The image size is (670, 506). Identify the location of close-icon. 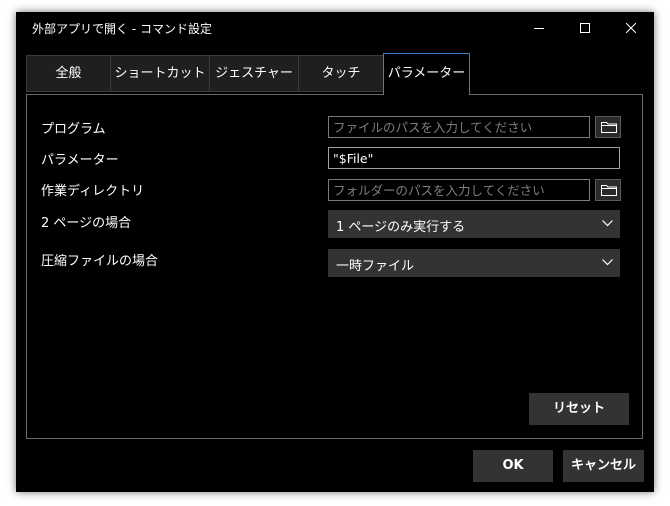
(631, 28).